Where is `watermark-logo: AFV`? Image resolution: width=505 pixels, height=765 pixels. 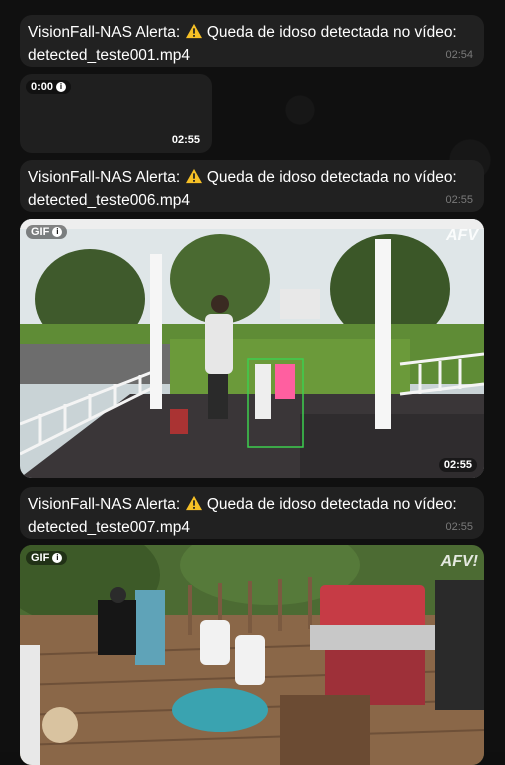
watermark-logo: AFV is located at coordinates (462, 235).